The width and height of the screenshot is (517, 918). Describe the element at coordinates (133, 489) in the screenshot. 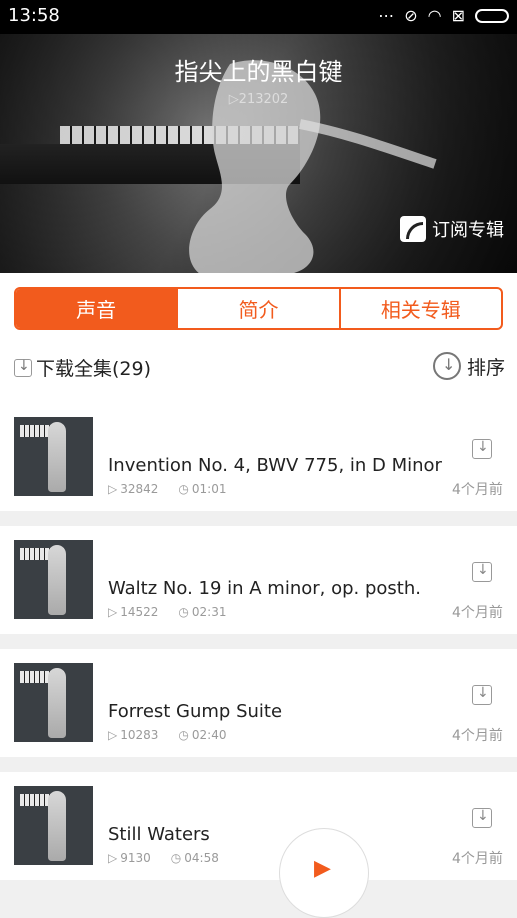

I see `track-plays: 32842` at that location.